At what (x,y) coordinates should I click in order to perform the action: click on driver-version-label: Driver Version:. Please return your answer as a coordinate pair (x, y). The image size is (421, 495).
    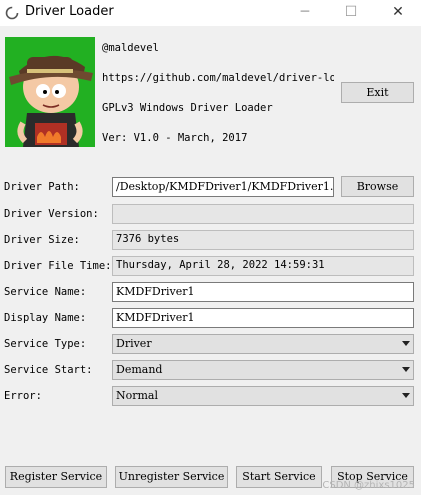
    Looking at the image, I should click on (51, 214).